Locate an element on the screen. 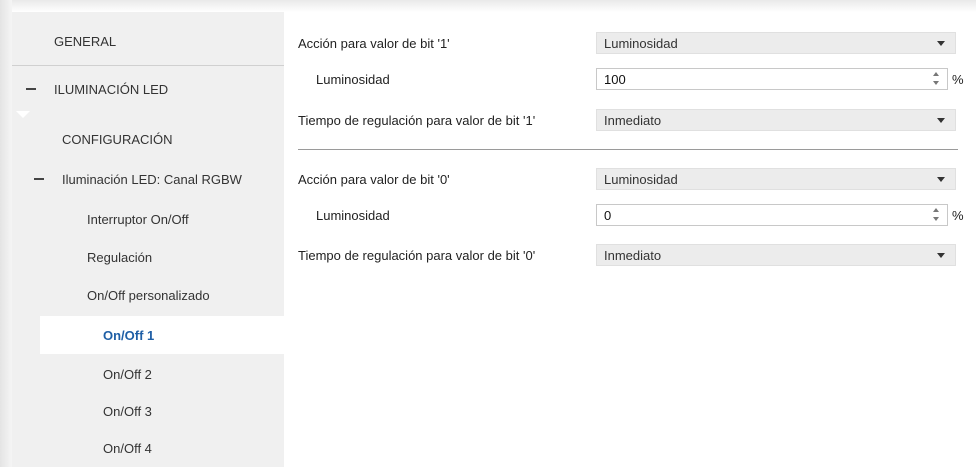  bit1-time-select: Inmediato is located at coordinates (776, 120).